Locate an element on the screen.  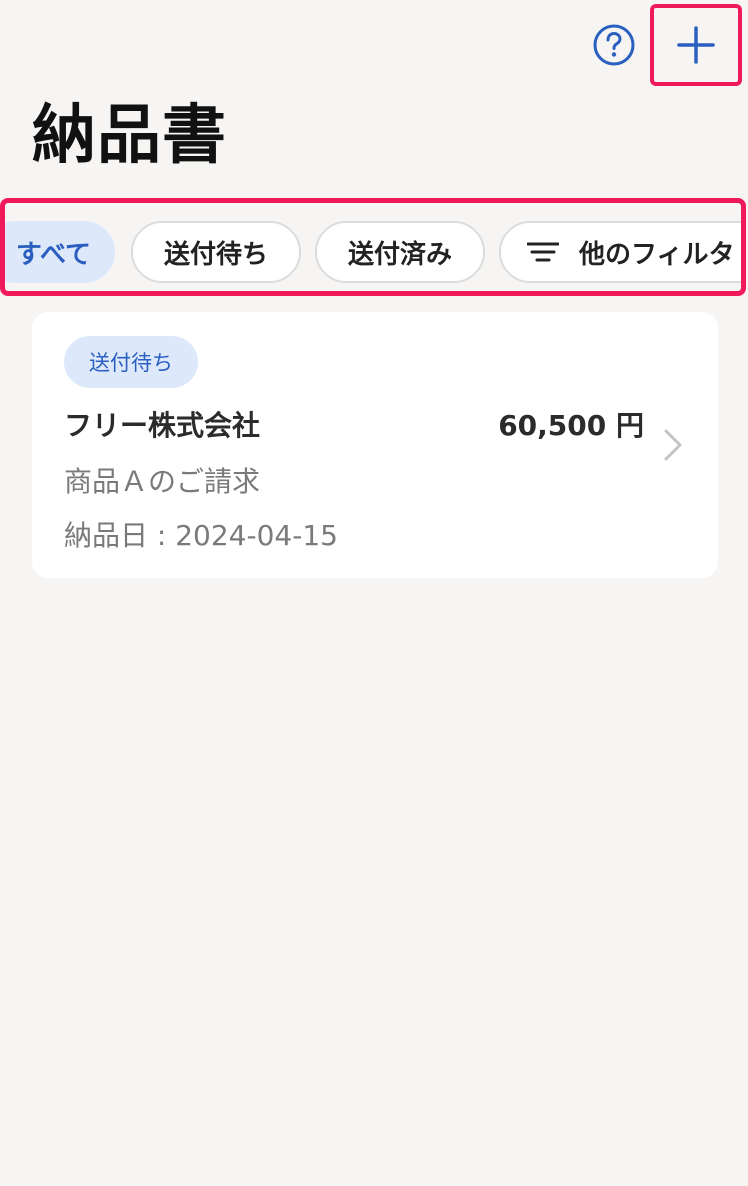
page-title: 納品書 is located at coordinates (129, 136).